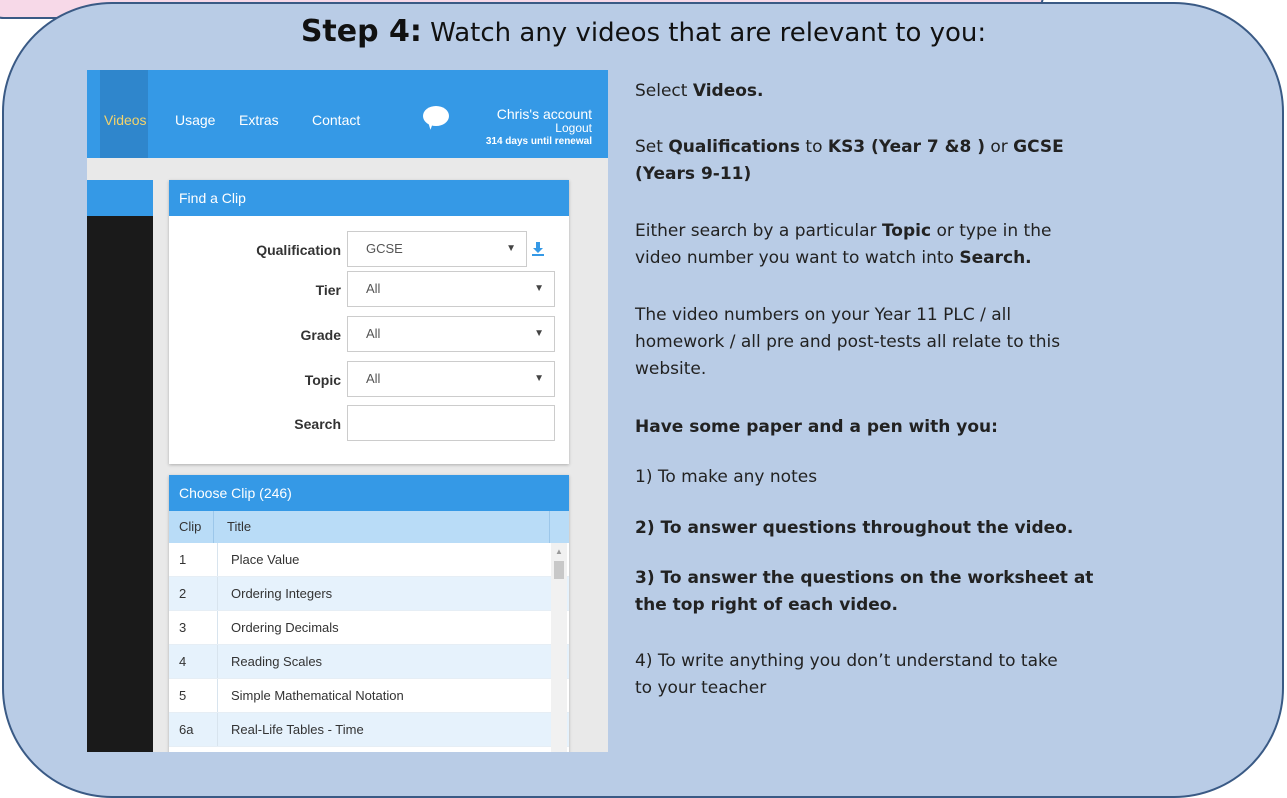 This screenshot has height=798, width=1287. What do you see at coordinates (183, 695) in the screenshot?
I see `clip-number: 5` at bounding box center [183, 695].